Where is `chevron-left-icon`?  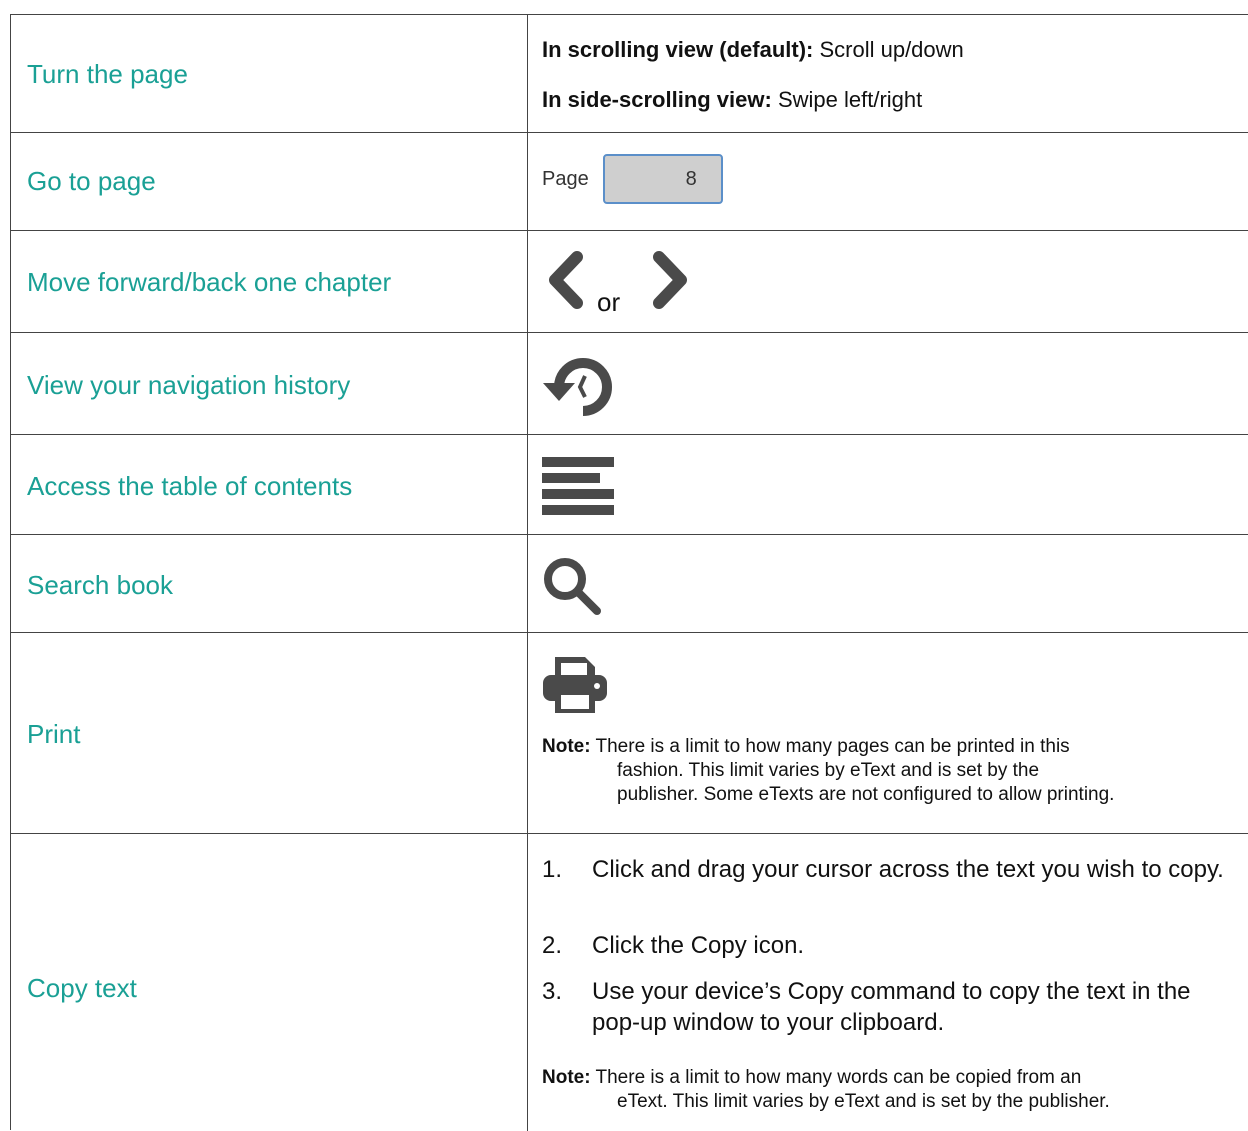 chevron-left-icon is located at coordinates (565, 280).